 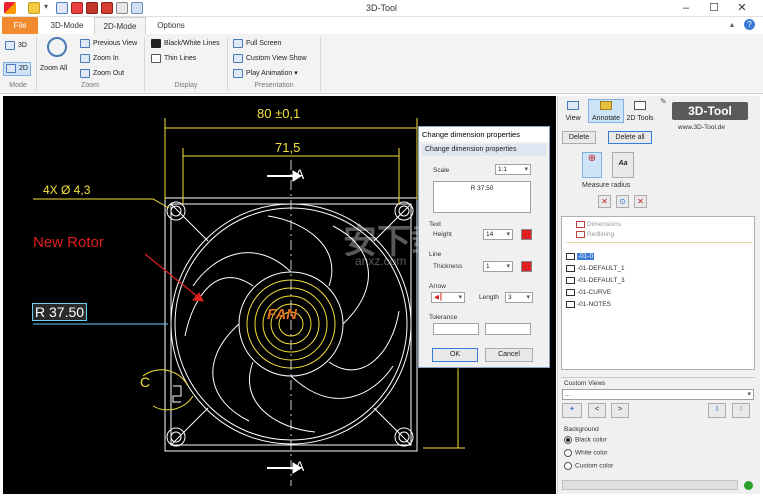 What do you see at coordinates (640, 201) in the screenshot?
I see `remove-dimension-icon: ✕` at bounding box center [640, 201].